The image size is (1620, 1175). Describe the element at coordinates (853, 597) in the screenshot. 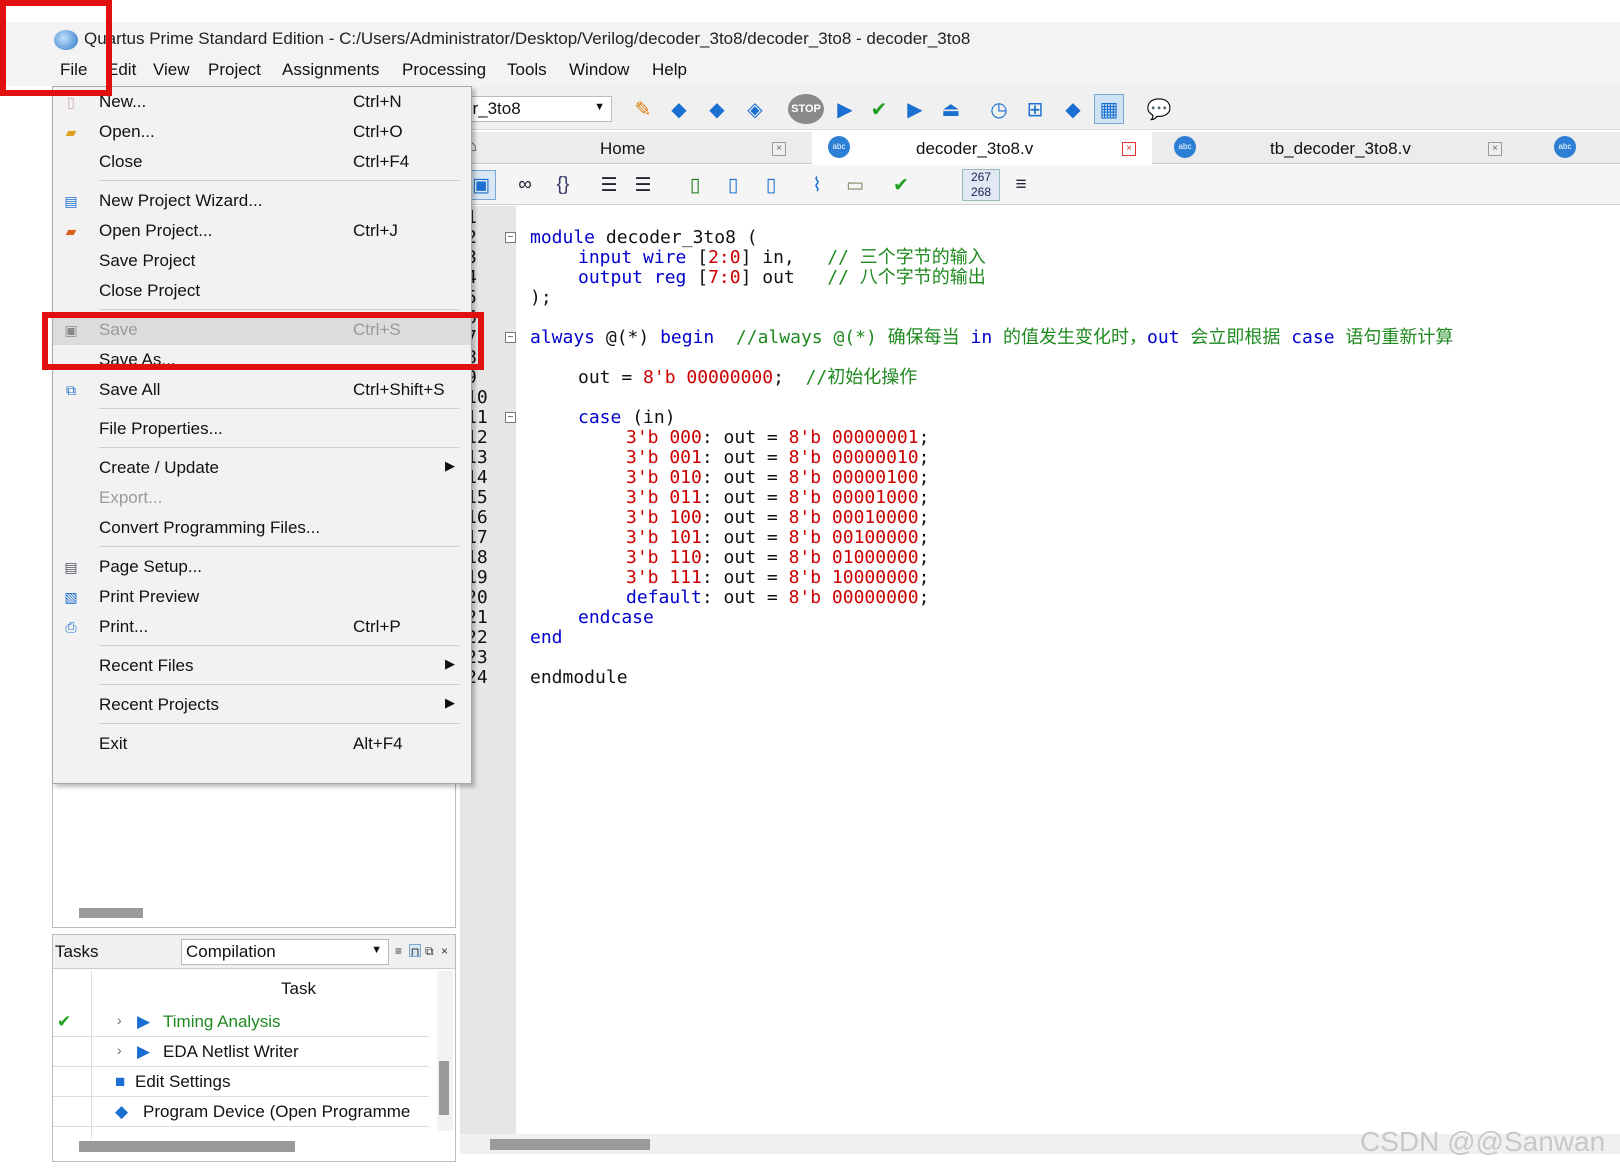

I see `code-token: 8'b 00000000` at that location.